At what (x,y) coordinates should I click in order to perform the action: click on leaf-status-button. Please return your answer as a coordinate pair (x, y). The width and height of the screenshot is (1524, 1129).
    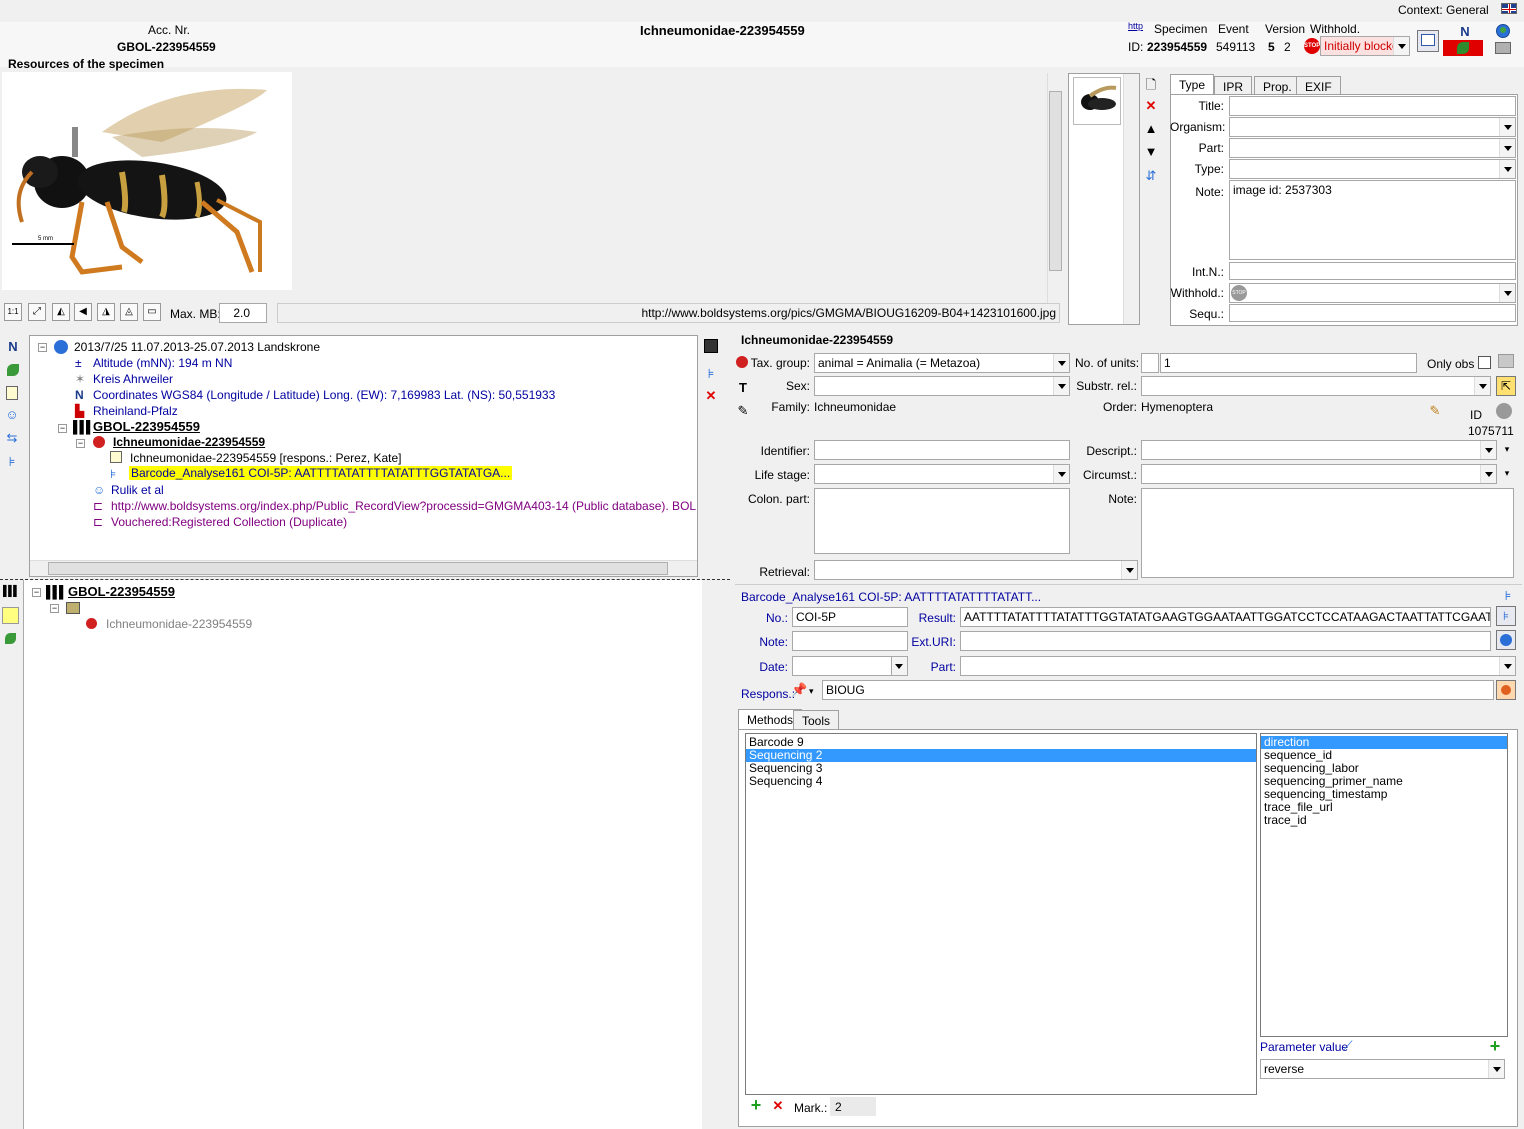
    Looking at the image, I should click on (1463, 48).